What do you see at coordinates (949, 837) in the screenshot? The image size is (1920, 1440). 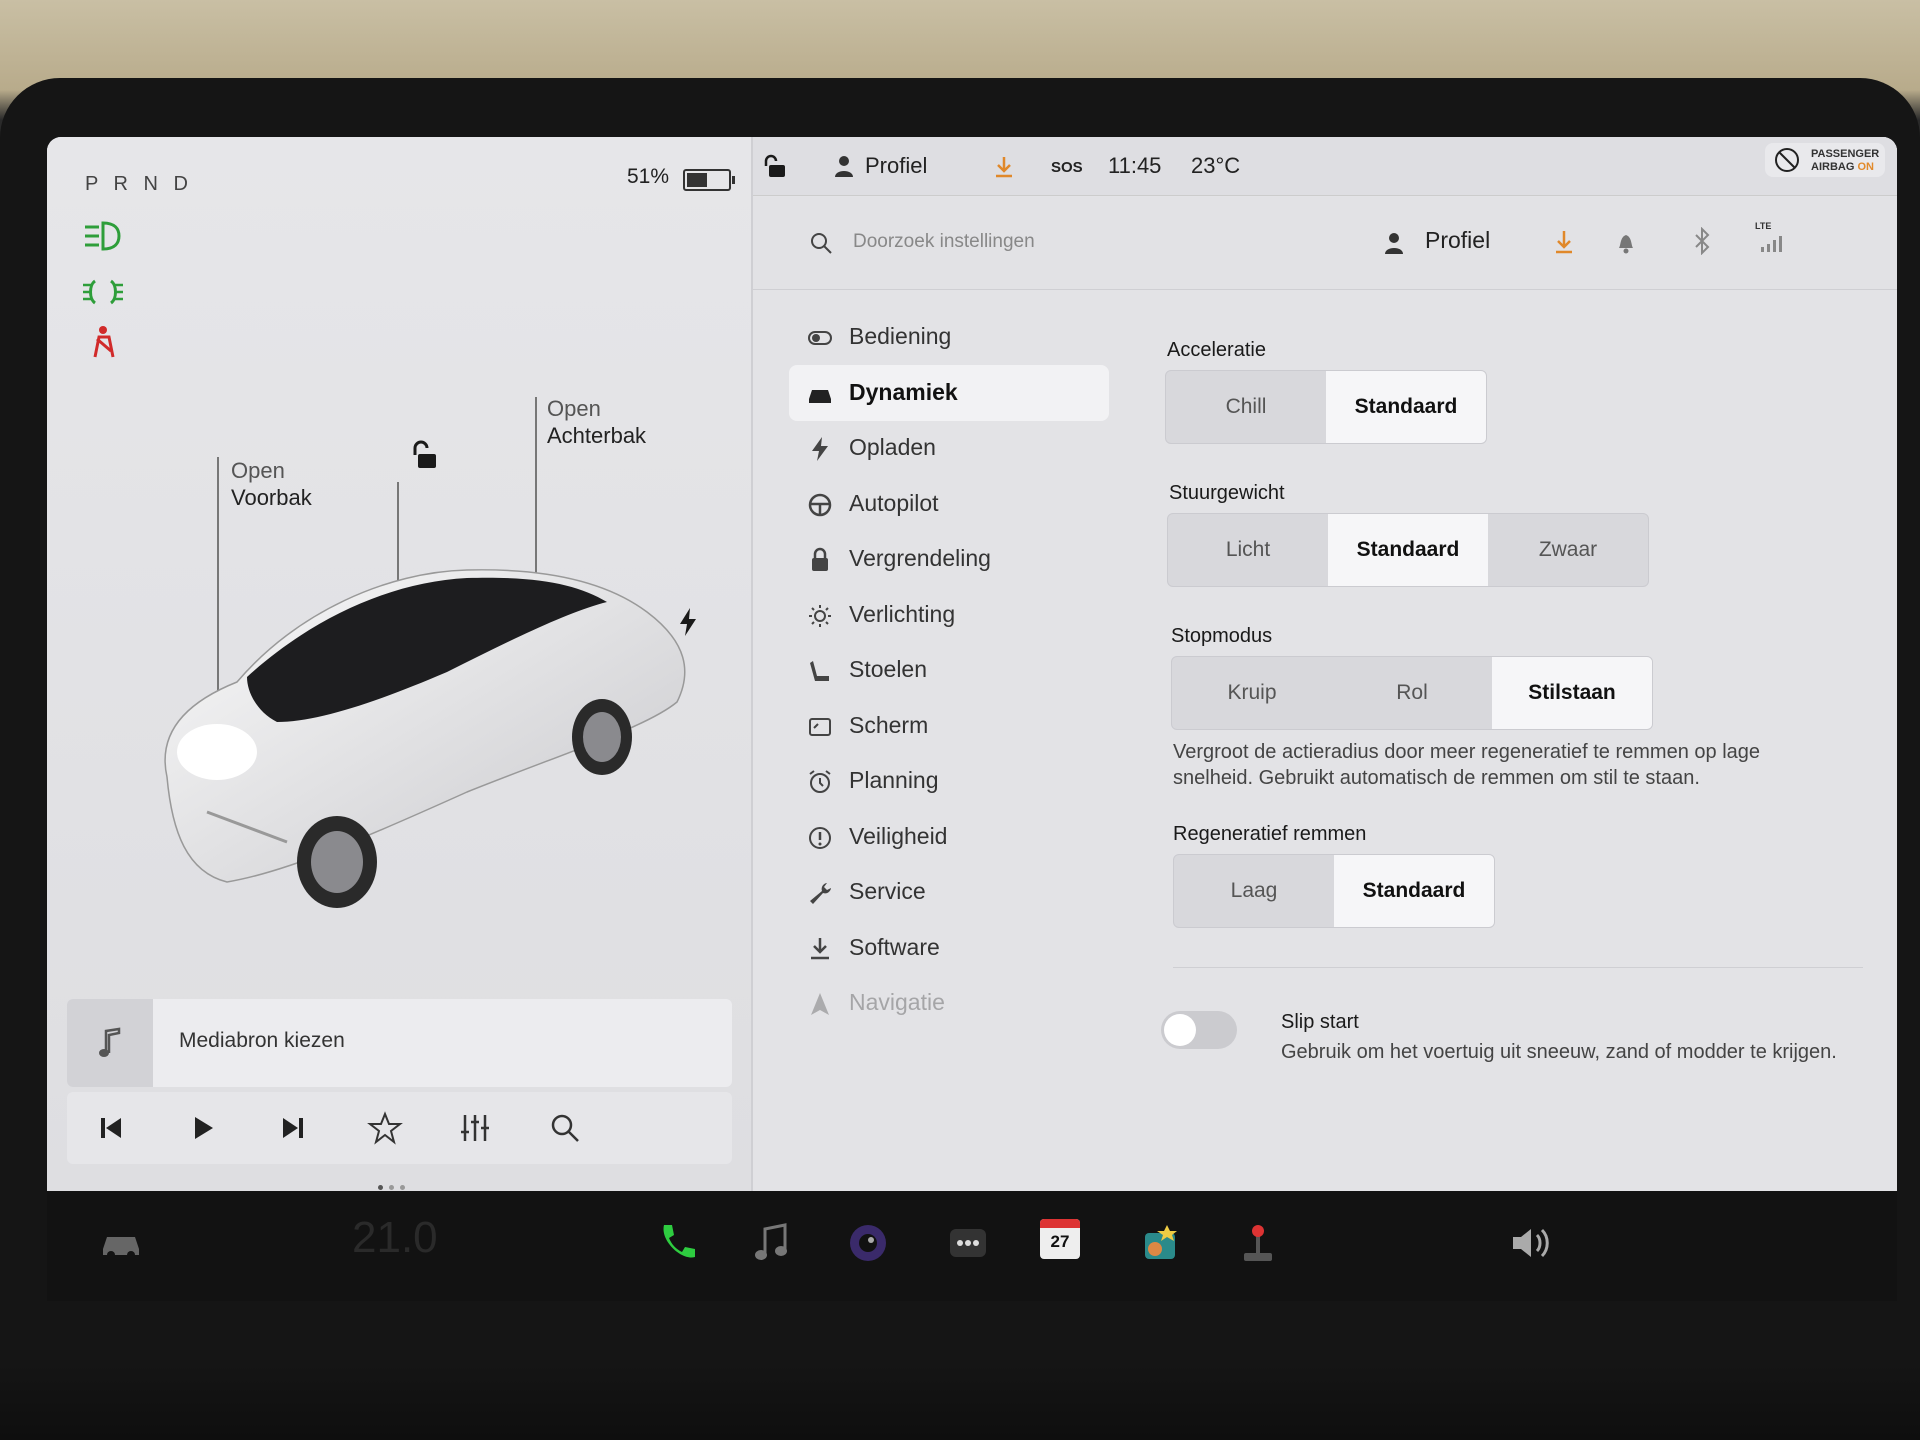 I see `nav-item-veiligheid: Veiligheid` at bounding box center [949, 837].